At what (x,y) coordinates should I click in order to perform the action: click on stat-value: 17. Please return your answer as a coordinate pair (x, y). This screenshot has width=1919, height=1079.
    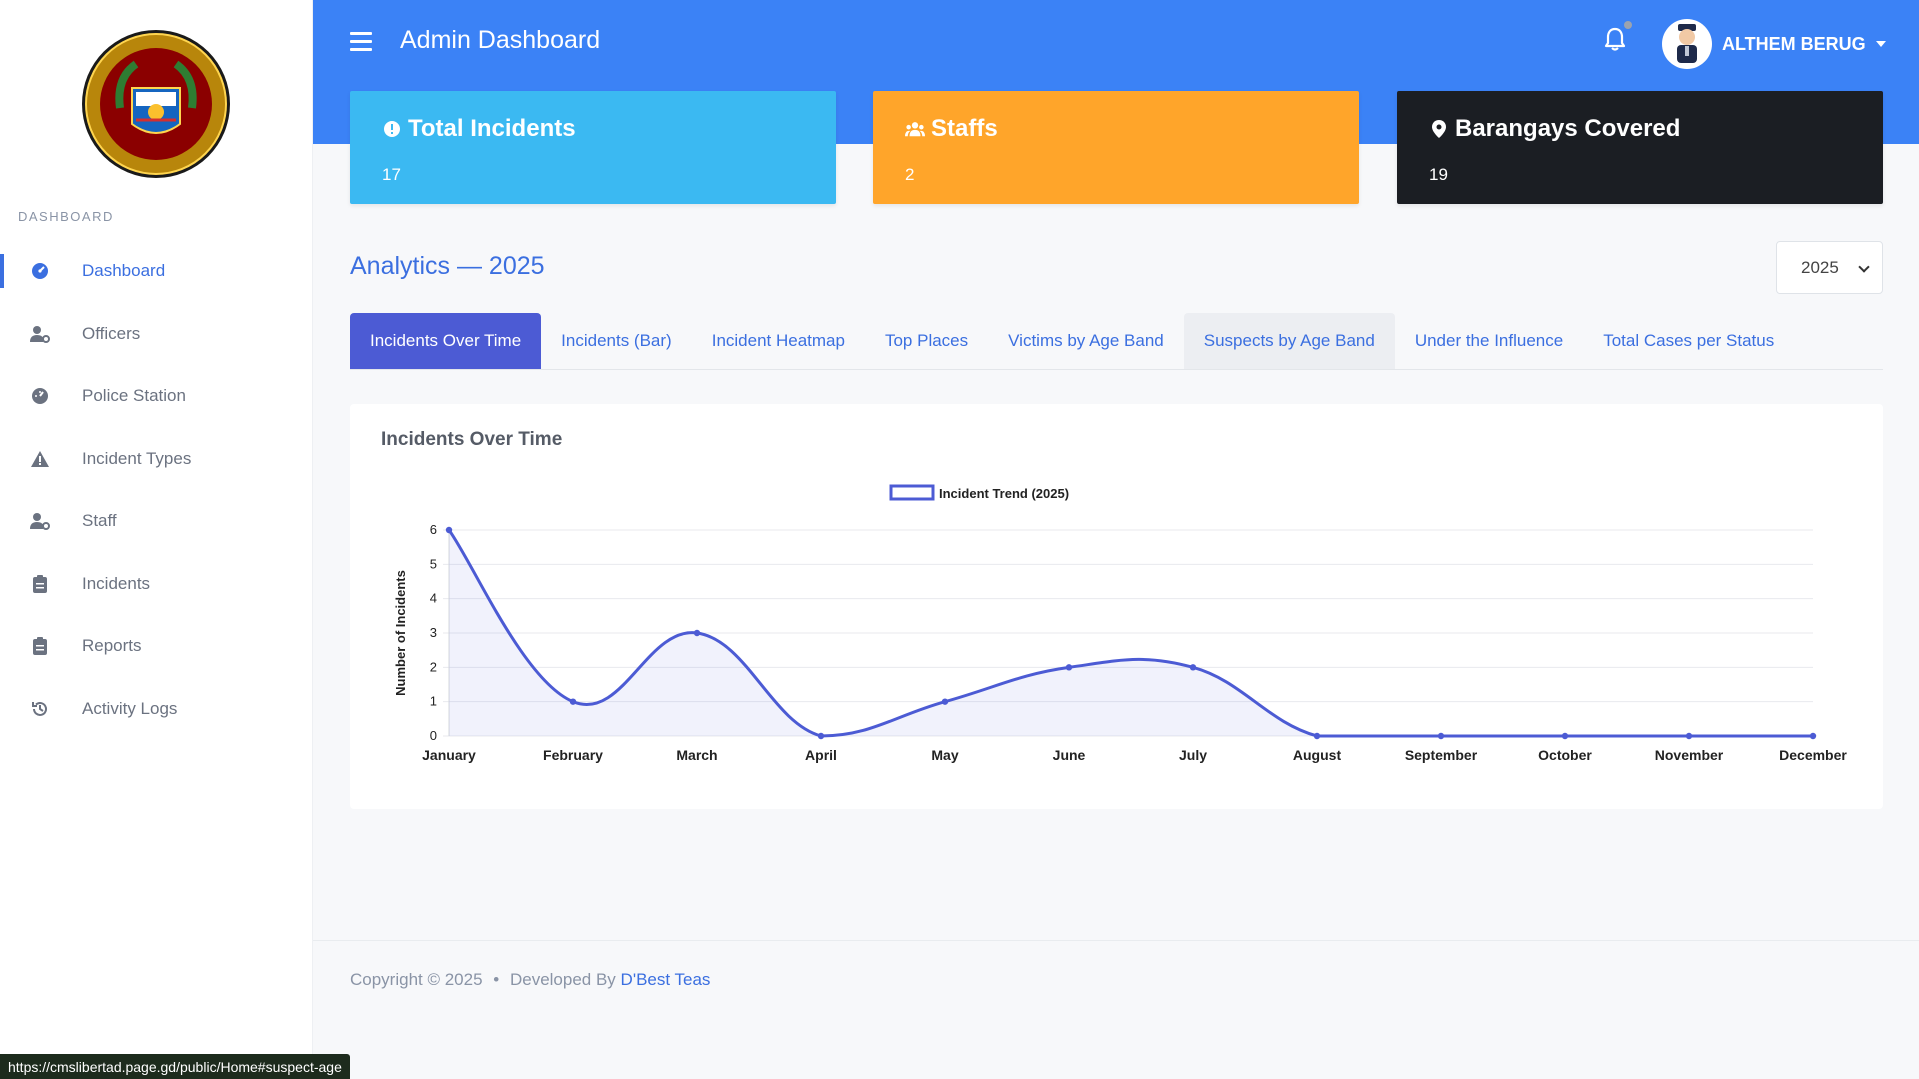
    Looking at the image, I should click on (391, 174).